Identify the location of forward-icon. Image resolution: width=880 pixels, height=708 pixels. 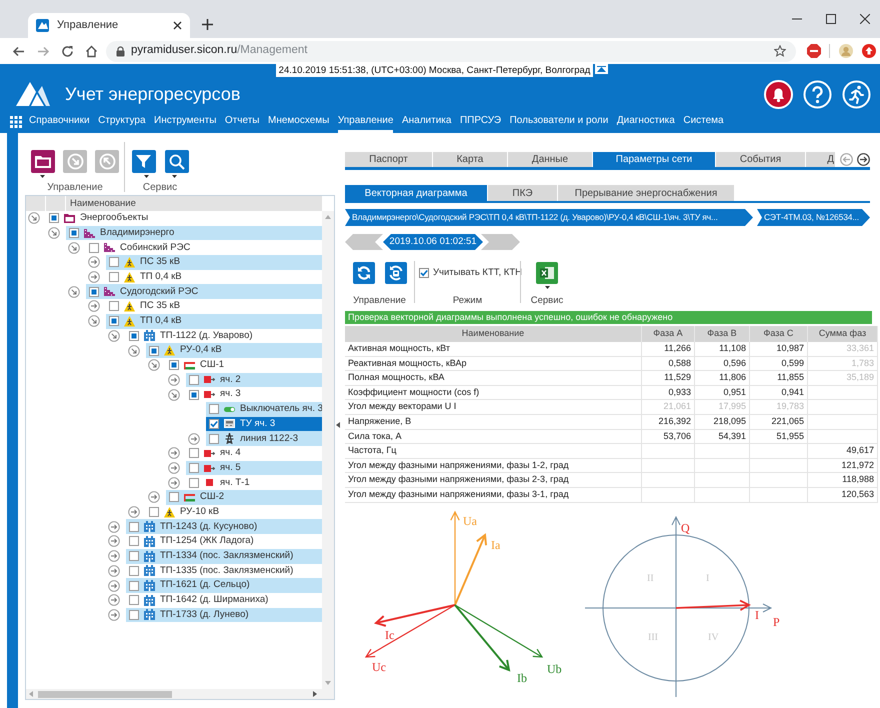
(43, 51).